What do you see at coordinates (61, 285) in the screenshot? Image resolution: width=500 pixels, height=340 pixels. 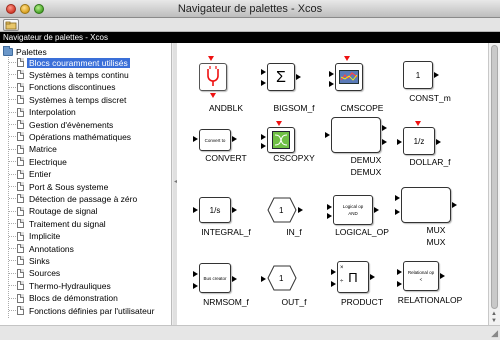 I see `tree-item: Thermo-Hydrauliques` at bounding box center [61, 285].